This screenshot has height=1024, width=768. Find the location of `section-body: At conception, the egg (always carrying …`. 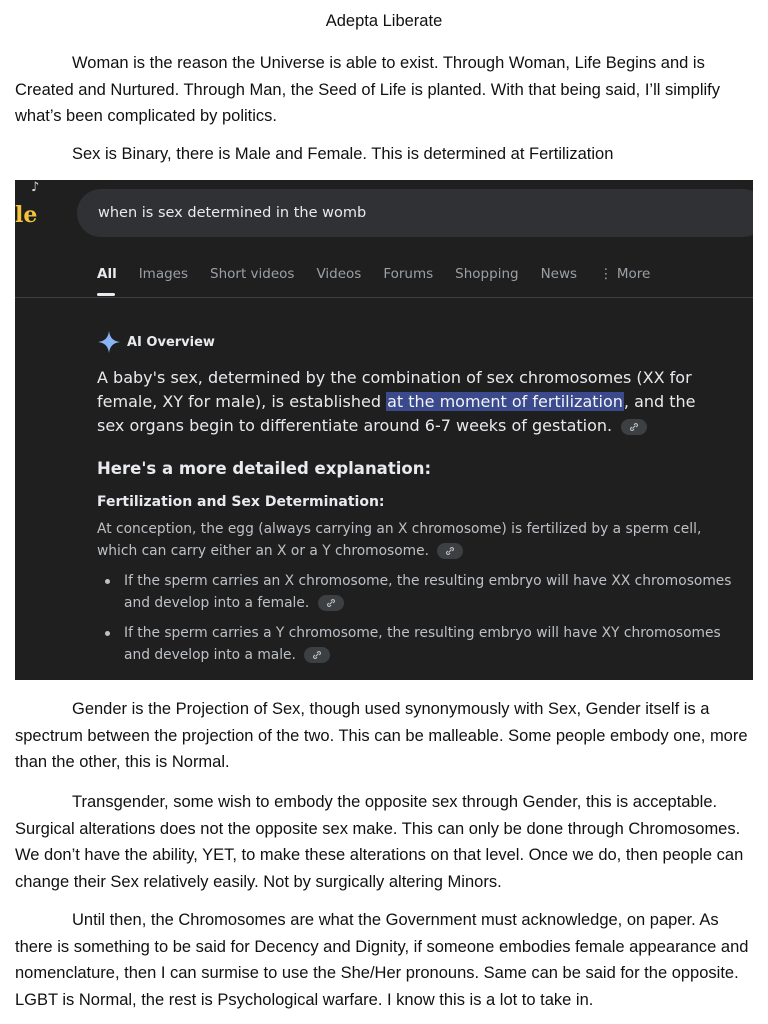

section-body: At conception, the egg (always carrying … is located at coordinates (399, 540).